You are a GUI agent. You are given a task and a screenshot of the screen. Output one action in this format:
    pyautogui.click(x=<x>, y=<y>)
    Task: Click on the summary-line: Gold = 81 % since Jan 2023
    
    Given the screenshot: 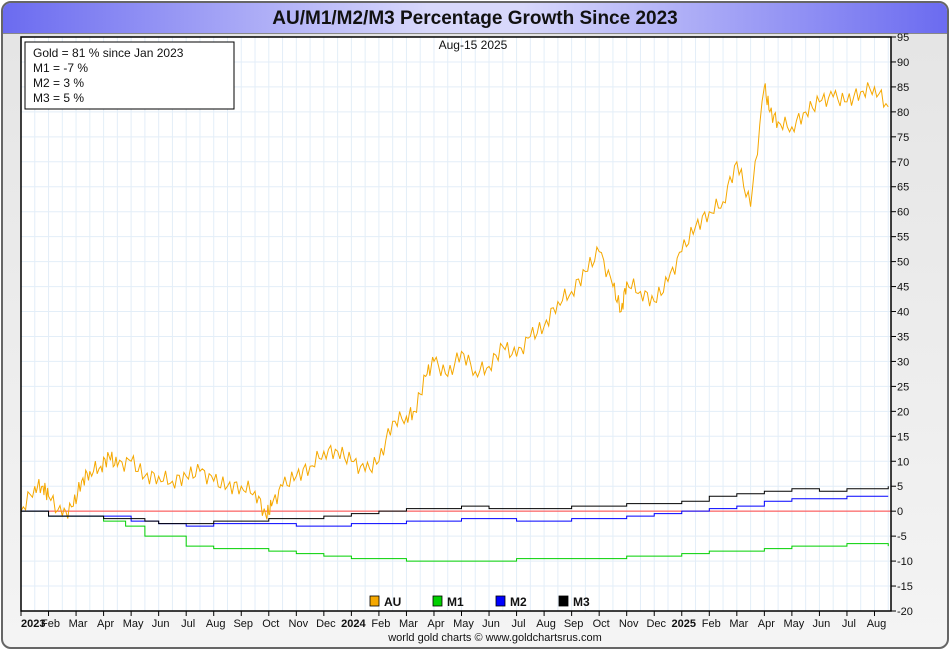 What is the action you would take?
    pyautogui.click(x=108, y=53)
    